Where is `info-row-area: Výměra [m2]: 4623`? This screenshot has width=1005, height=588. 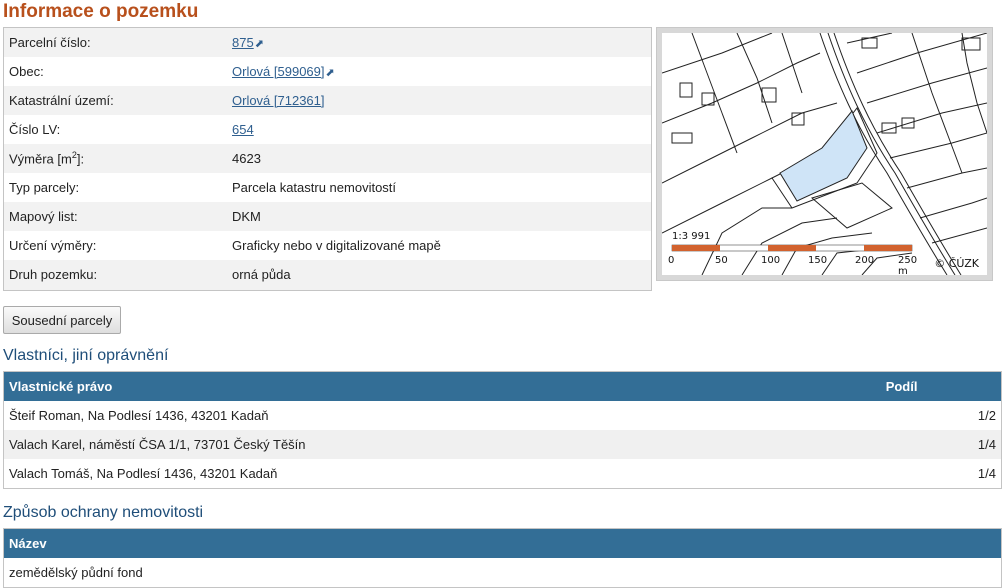
info-row-area: Výměra [m2]: 4623 is located at coordinates (327, 158).